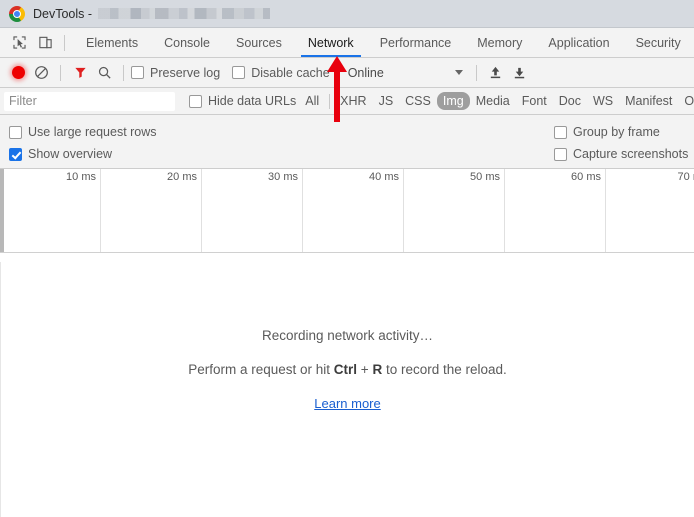 This screenshot has height=517, width=694. Describe the element at coordinates (493, 101) in the screenshot. I see `filter-type-media: Media` at that location.